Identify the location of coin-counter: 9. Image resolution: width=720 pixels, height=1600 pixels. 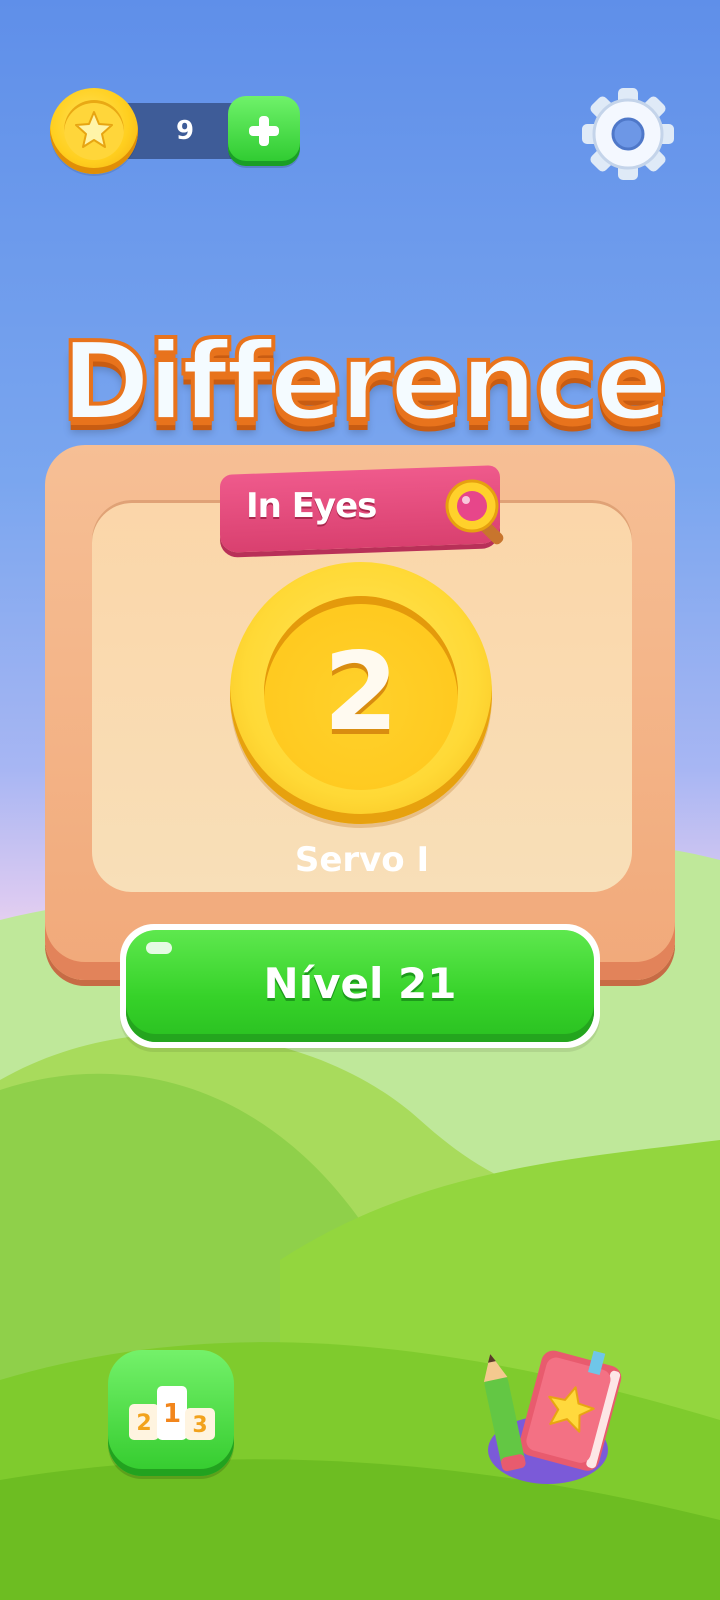
(175, 131).